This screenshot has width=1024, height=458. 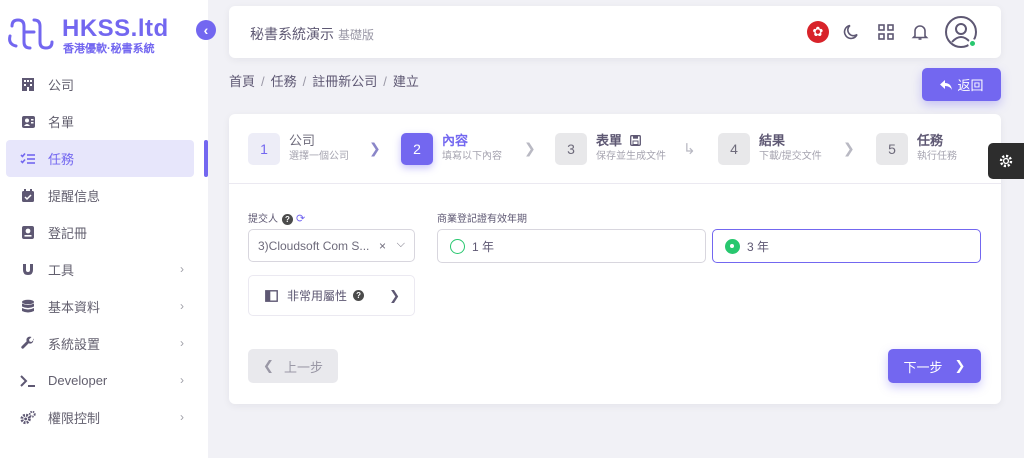 I want to click on online-status-dot, so click(x=972, y=43).